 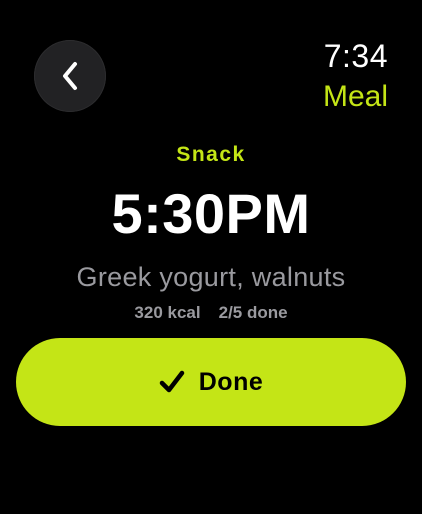 What do you see at coordinates (211, 313) in the screenshot?
I see `meal-meta: 320 kcal 2/5 done` at bounding box center [211, 313].